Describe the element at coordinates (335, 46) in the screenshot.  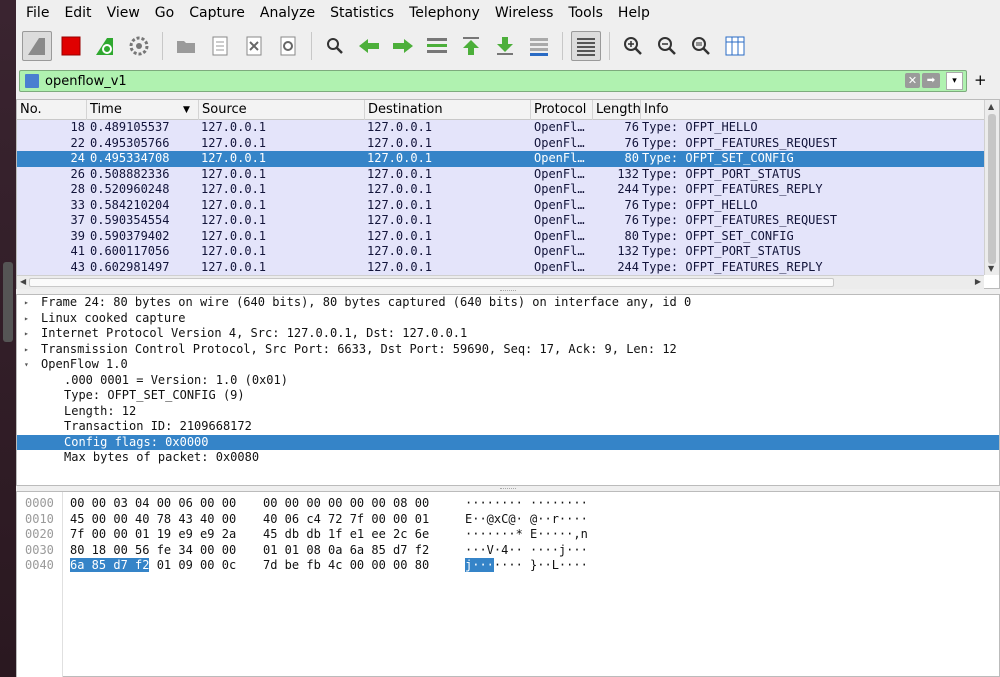
I see `find-packet-button` at that location.